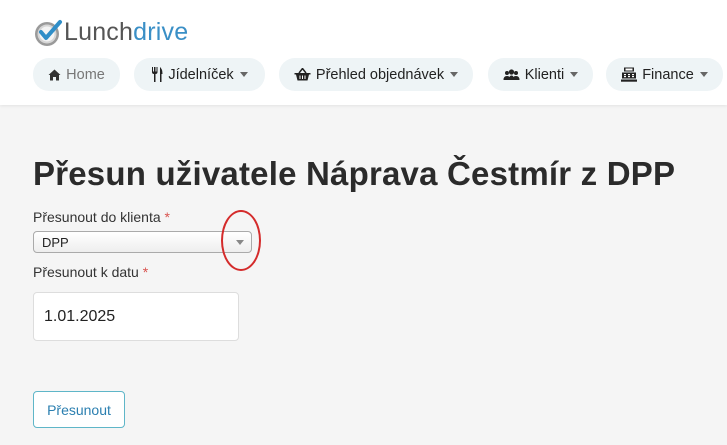 The image size is (727, 445). What do you see at coordinates (99, 31) in the screenshot?
I see `brand-name-part1: Lunch` at bounding box center [99, 31].